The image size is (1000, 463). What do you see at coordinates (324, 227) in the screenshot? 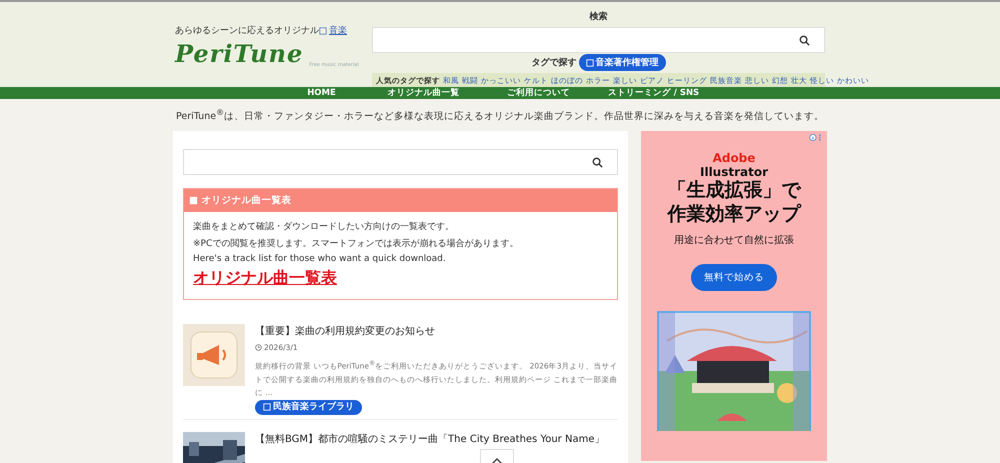
I see `notice-text: 楽曲をまとめて確認・ダウンロードしたい方向けの一覧表です。` at bounding box center [324, 227].